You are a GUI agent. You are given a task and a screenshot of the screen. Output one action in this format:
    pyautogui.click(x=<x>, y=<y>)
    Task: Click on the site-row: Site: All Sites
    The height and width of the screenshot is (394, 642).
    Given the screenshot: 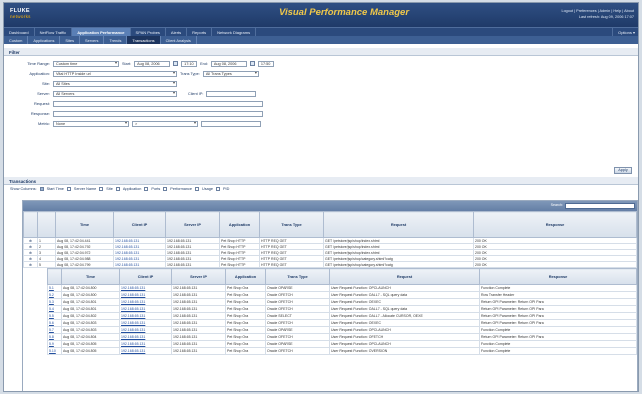 What is the action you would take?
    pyautogui.click(x=93, y=83)
    